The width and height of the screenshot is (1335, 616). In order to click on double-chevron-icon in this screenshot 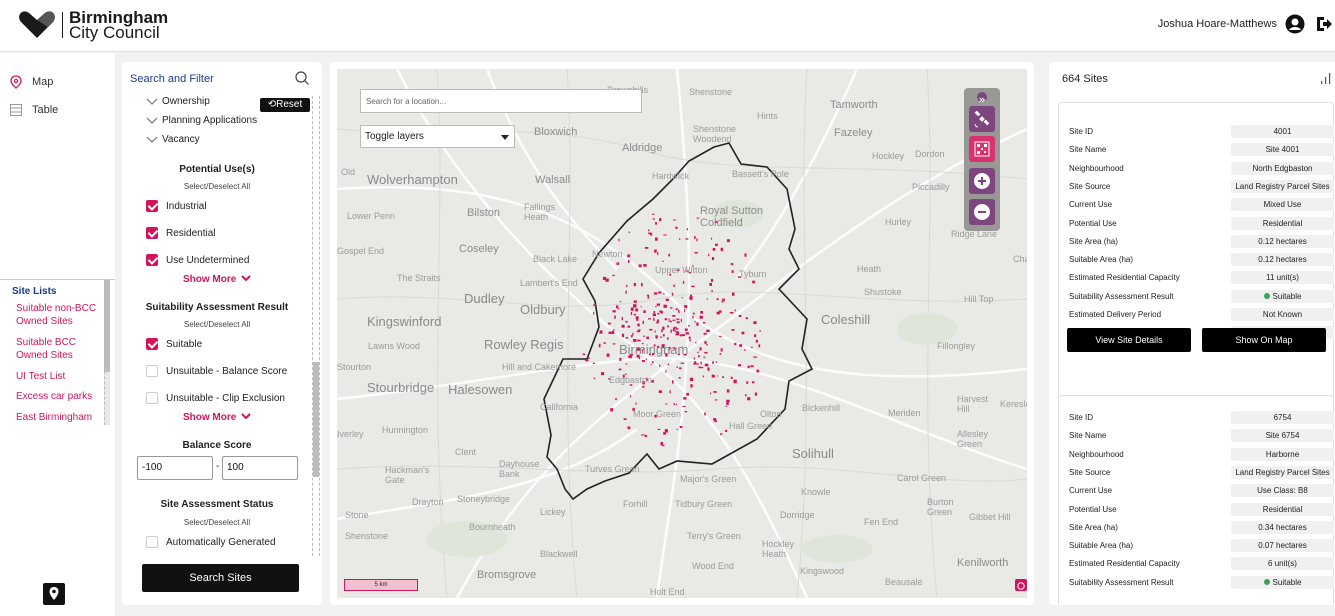, I will do `click(982, 97)`.